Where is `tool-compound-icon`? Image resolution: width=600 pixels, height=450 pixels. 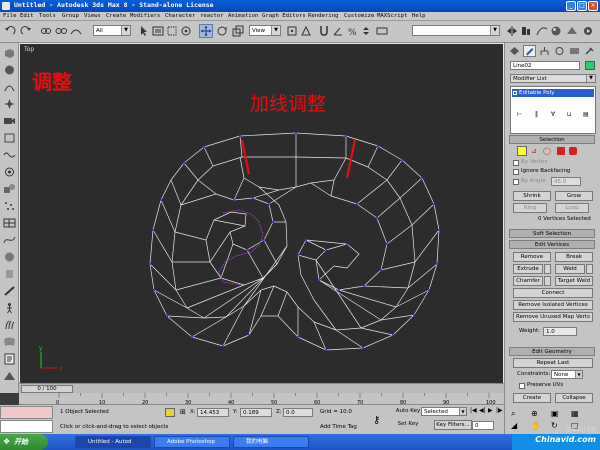 tool-compound-icon is located at coordinates (9, 189).